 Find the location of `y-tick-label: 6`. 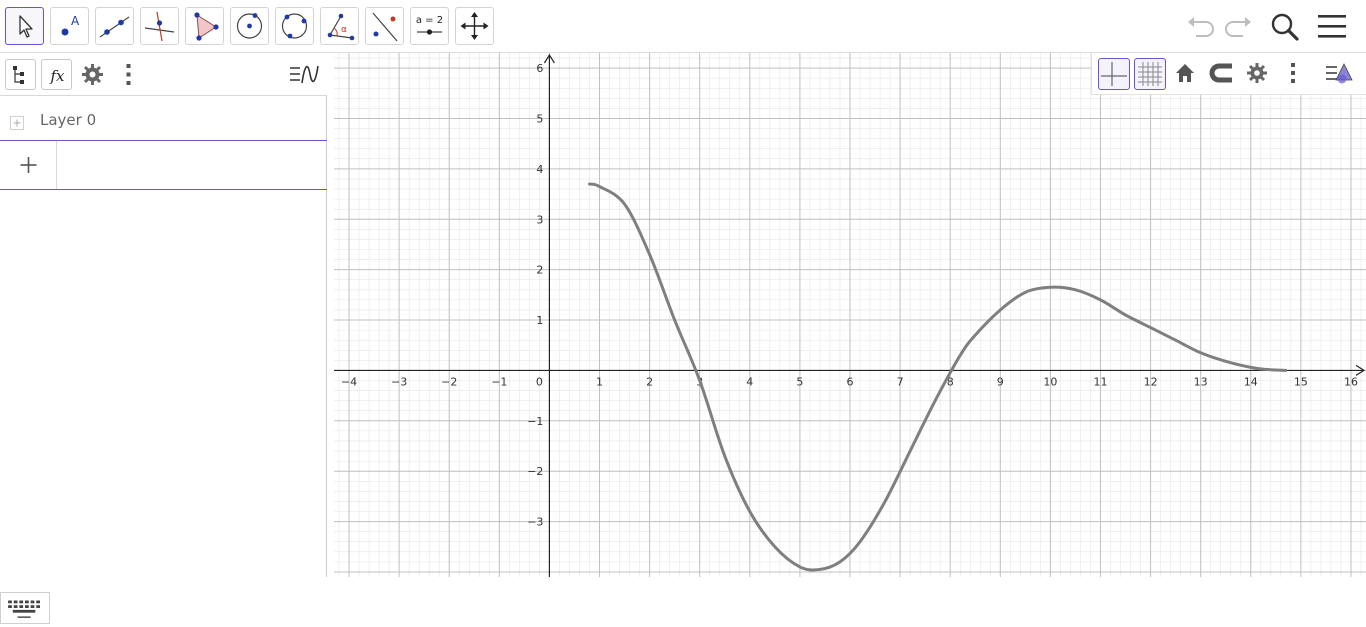

y-tick-label: 6 is located at coordinates (539, 68).